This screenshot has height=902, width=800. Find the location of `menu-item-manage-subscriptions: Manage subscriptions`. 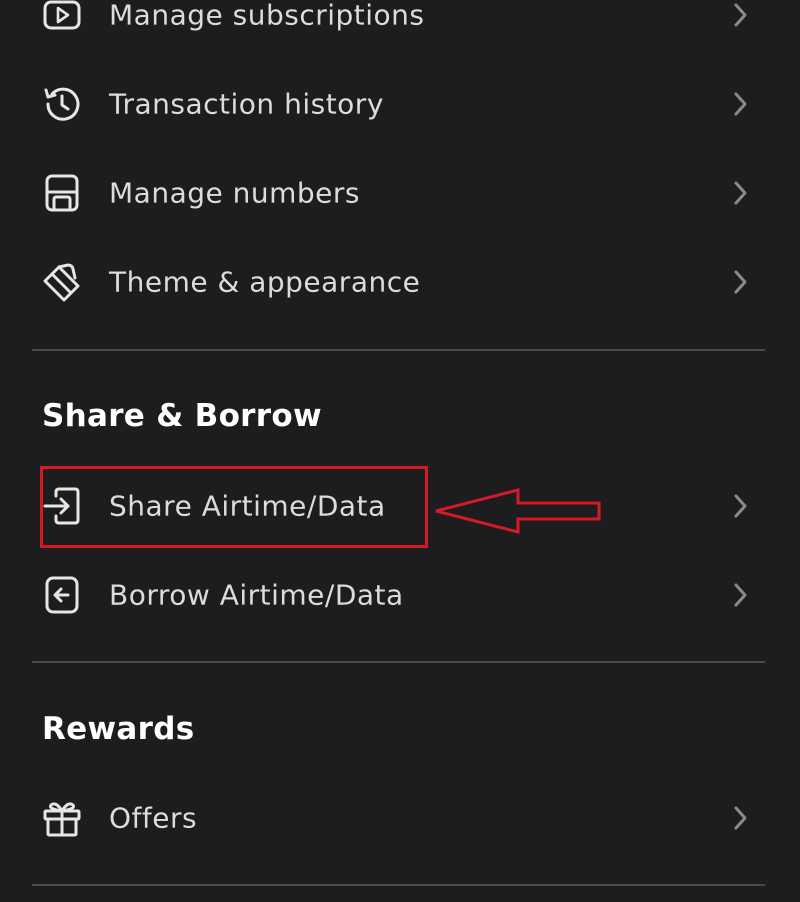

menu-item-manage-subscriptions: Manage subscriptions is located at coordinates (400, 25).